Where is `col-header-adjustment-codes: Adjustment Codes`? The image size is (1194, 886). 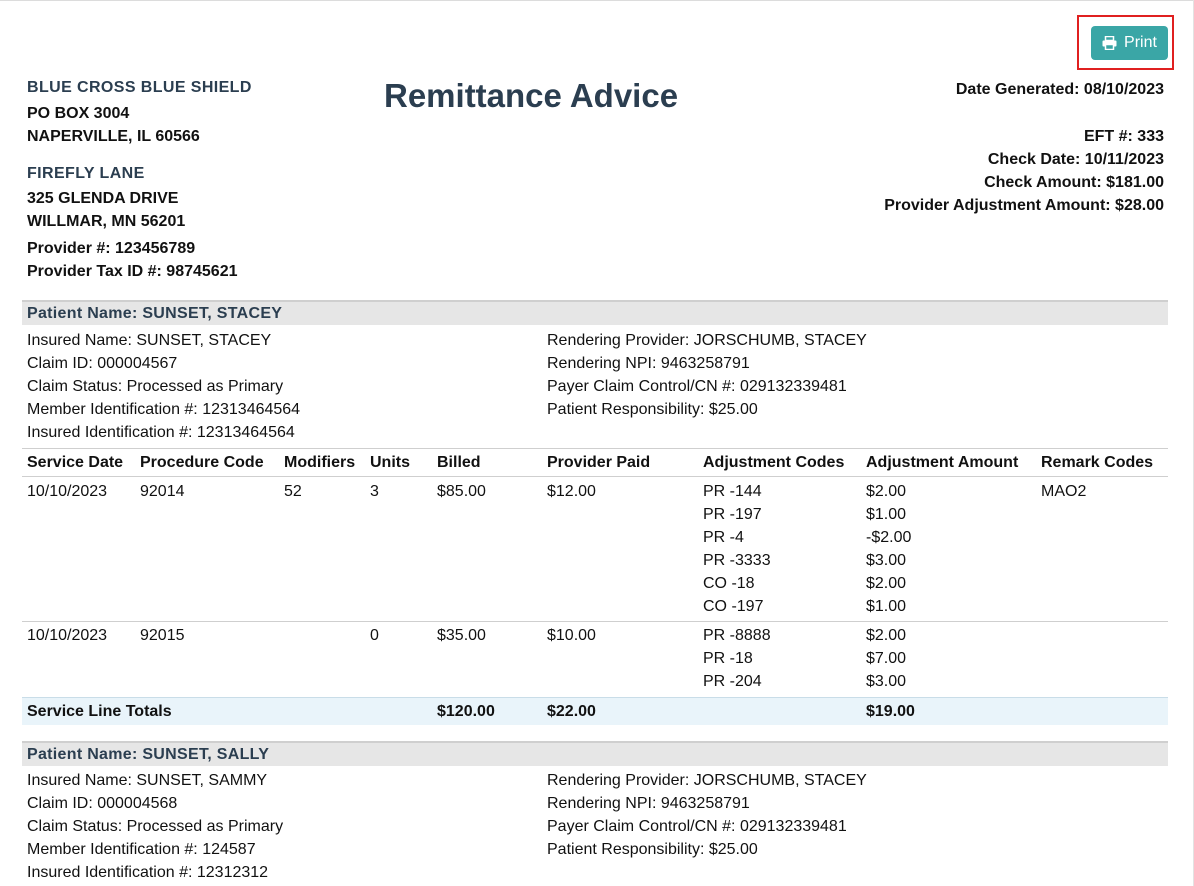
col-header-adjustment-codes: Adjustment Codes is located at coordinates (774, 462).